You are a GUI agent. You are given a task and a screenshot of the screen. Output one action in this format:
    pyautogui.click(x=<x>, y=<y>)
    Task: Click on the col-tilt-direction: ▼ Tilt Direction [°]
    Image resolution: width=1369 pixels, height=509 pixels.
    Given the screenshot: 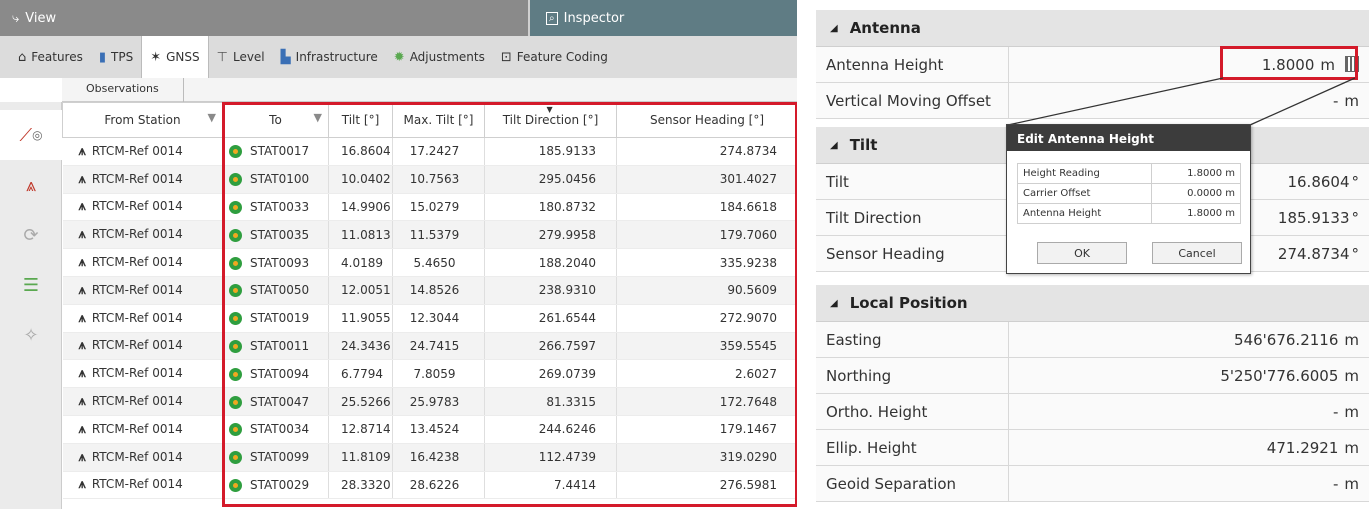 What is the action you would take?
    pyautogui.click(x=550, y=120)
    